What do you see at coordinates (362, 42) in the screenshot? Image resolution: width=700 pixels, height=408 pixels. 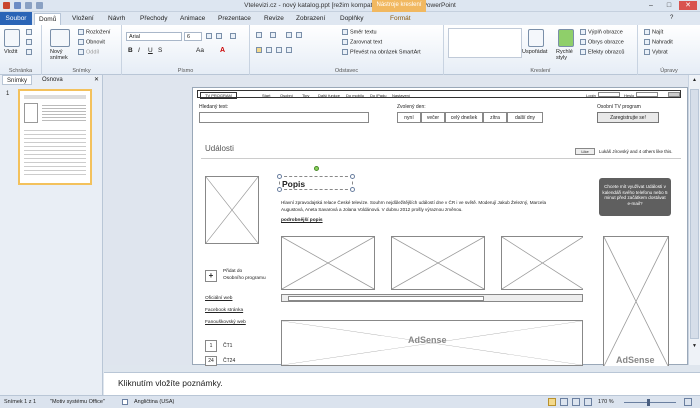 I see `align-text-button: Zarovnat text` at bounding box center [362, 42].